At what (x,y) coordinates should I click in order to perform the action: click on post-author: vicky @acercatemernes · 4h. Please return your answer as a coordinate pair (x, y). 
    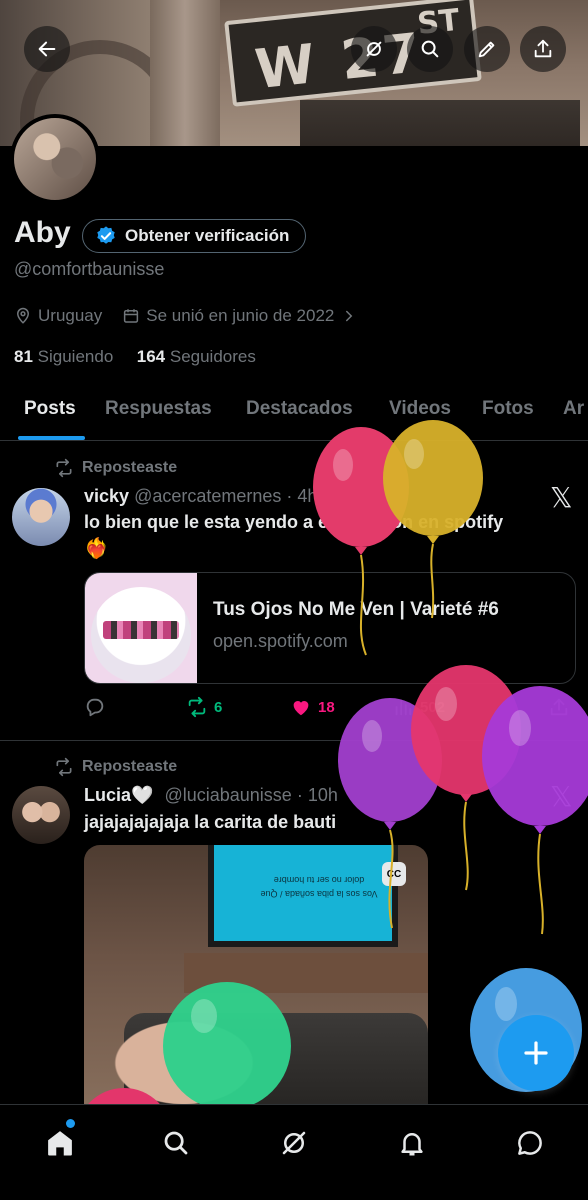
    Looking at the image, I should click on (200, 496).